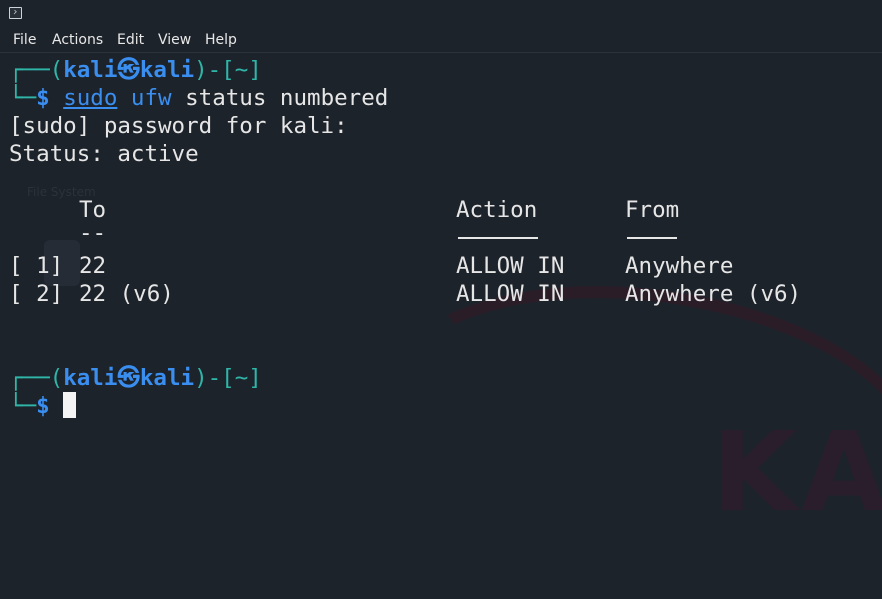 This screenshot has height=599, width=882. Describe the element at coordinates (43, 406) in the screenshot. I see `command-line-2: └─$` at that location.